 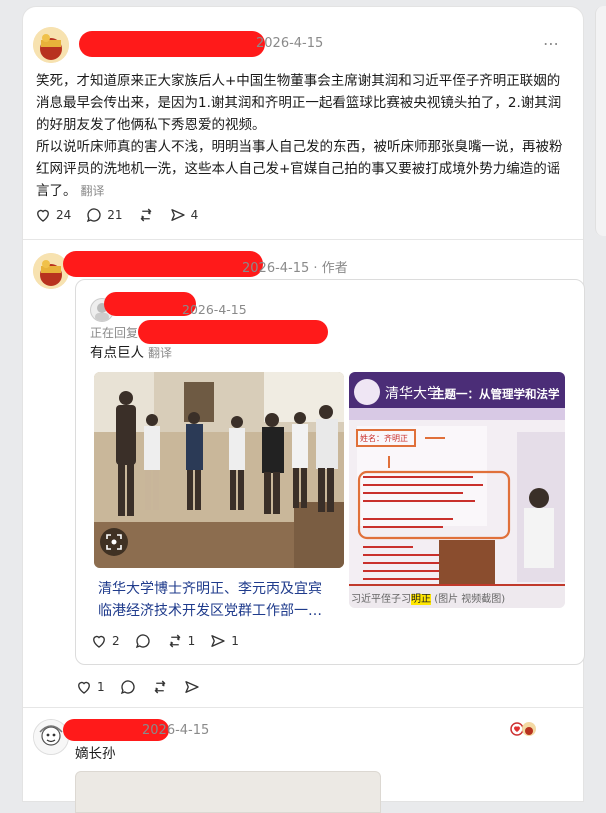 I want to click on reaction-avatars-image, so click(x=523, y=729).